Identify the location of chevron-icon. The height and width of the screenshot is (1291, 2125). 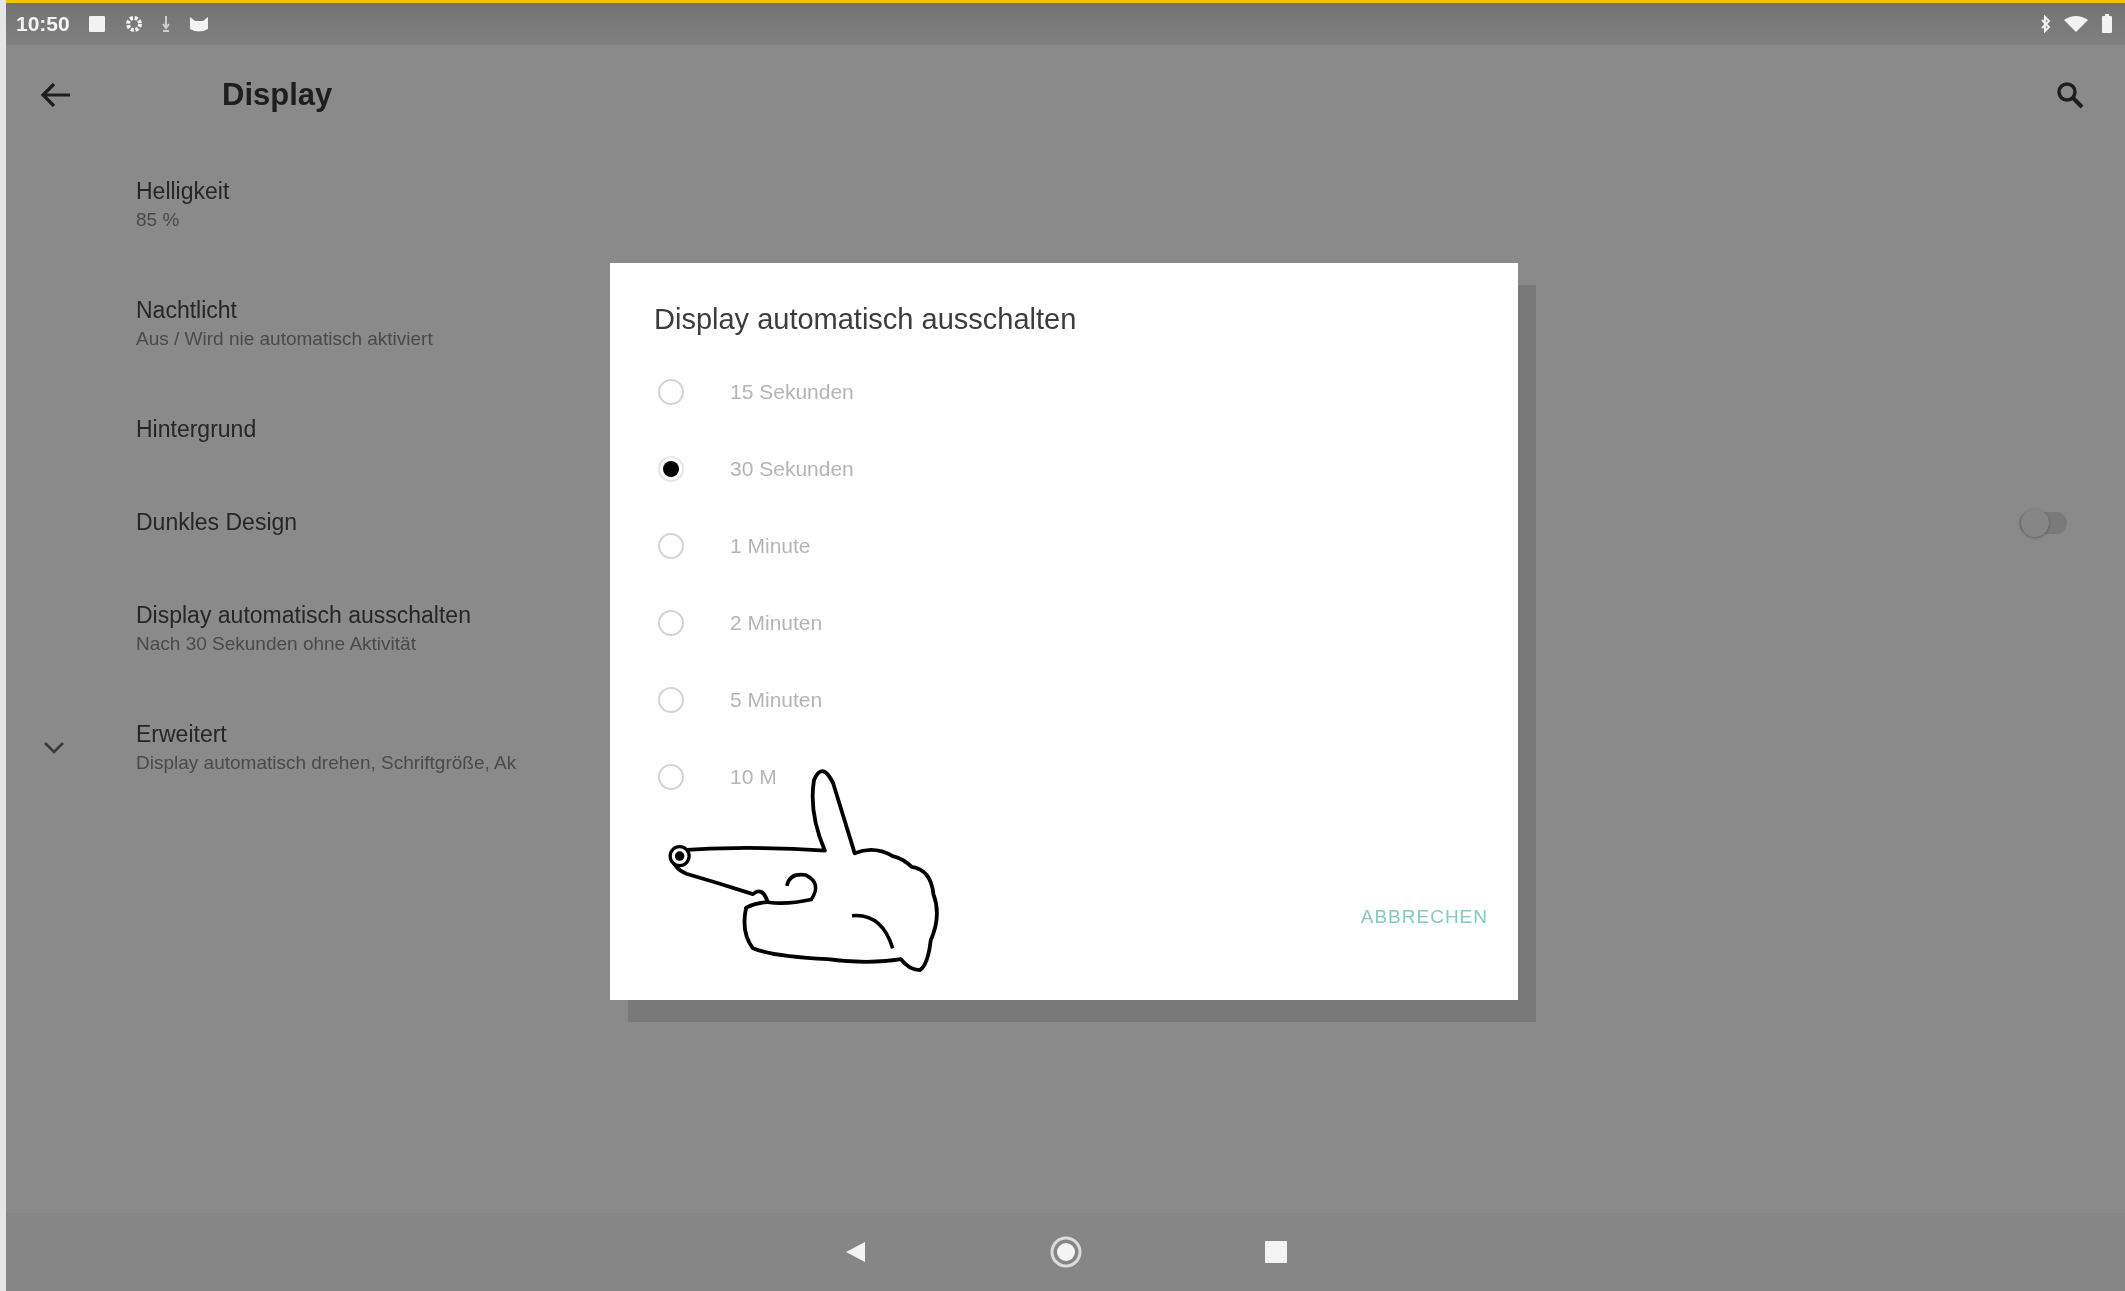
(54, 747).